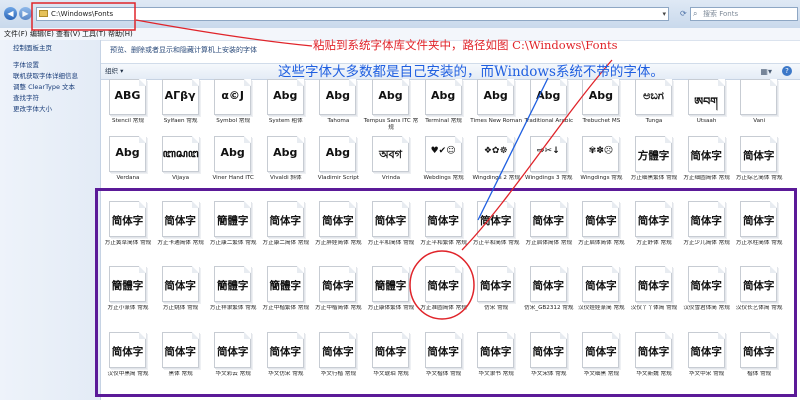 The image size is (800, 400). What do you see at coordinates (465, 45) in the screenshot?
I see `red-annotation: 粘贴到系统字体库文件夹中，路径如图 C:\Windows\Fonts` at bounding box center [465, 45].